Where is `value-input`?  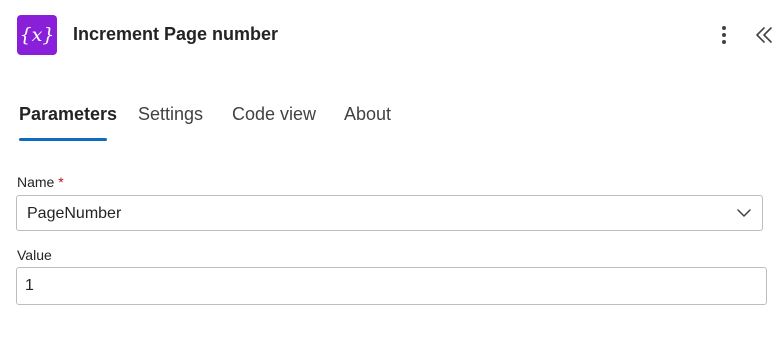
value-input is located at coordinates (391, 286).